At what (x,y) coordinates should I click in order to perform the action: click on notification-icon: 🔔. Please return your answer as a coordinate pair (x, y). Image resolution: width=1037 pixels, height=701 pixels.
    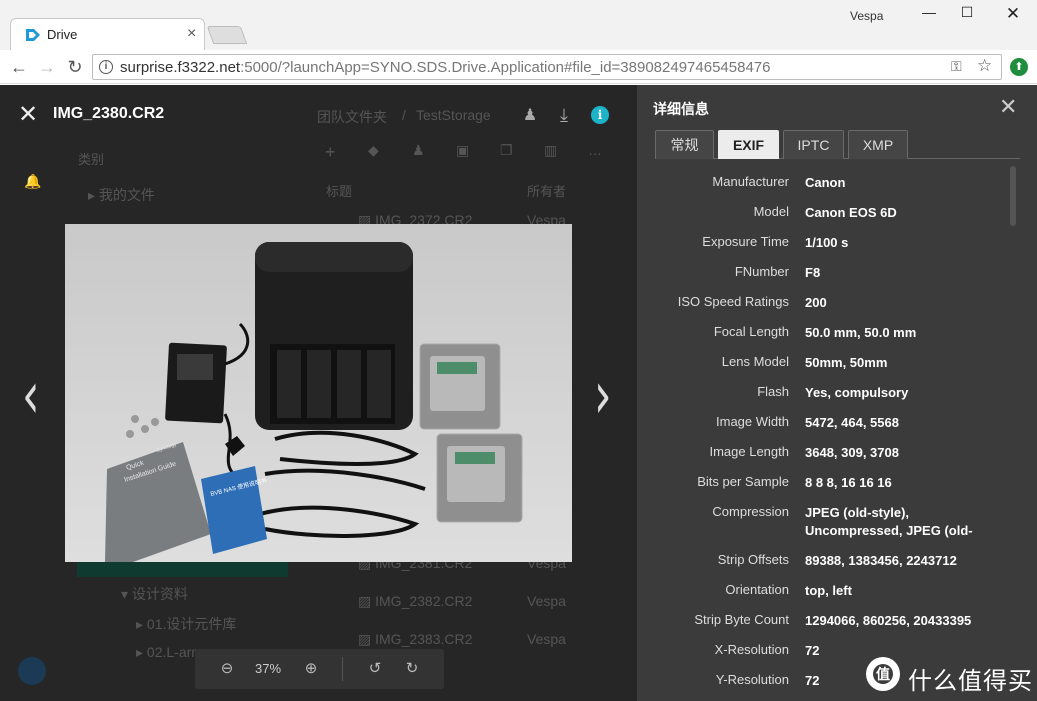
    Looking at the image, I should click on (33, 181).